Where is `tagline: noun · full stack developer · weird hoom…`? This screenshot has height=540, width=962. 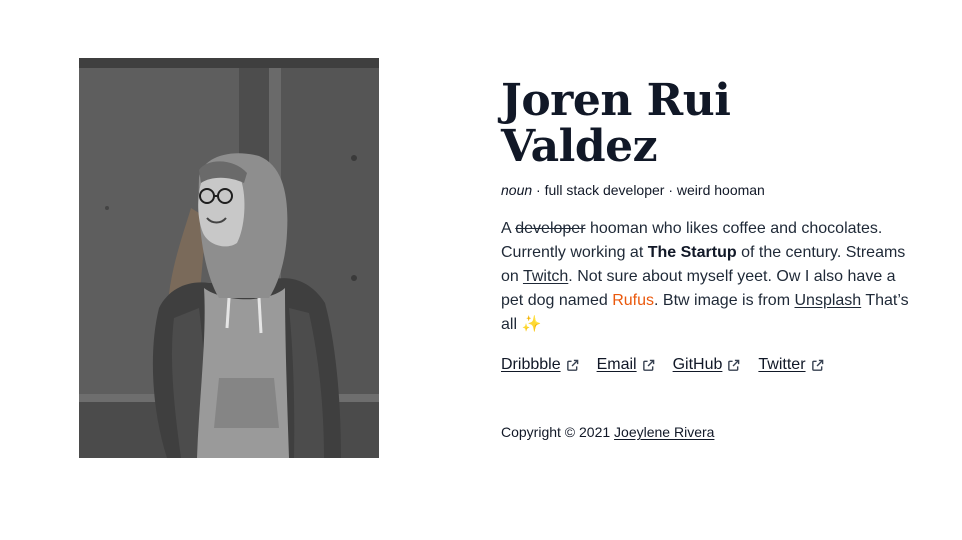 tagline: noun · full stack developer · weird hoom… is located at coordinates (706, 190).